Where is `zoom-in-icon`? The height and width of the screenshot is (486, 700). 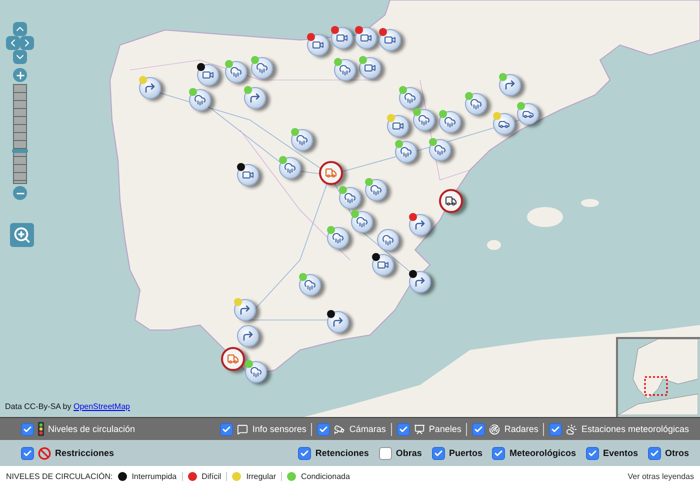
zoom-in-icon is located at coordinates (22, 235).